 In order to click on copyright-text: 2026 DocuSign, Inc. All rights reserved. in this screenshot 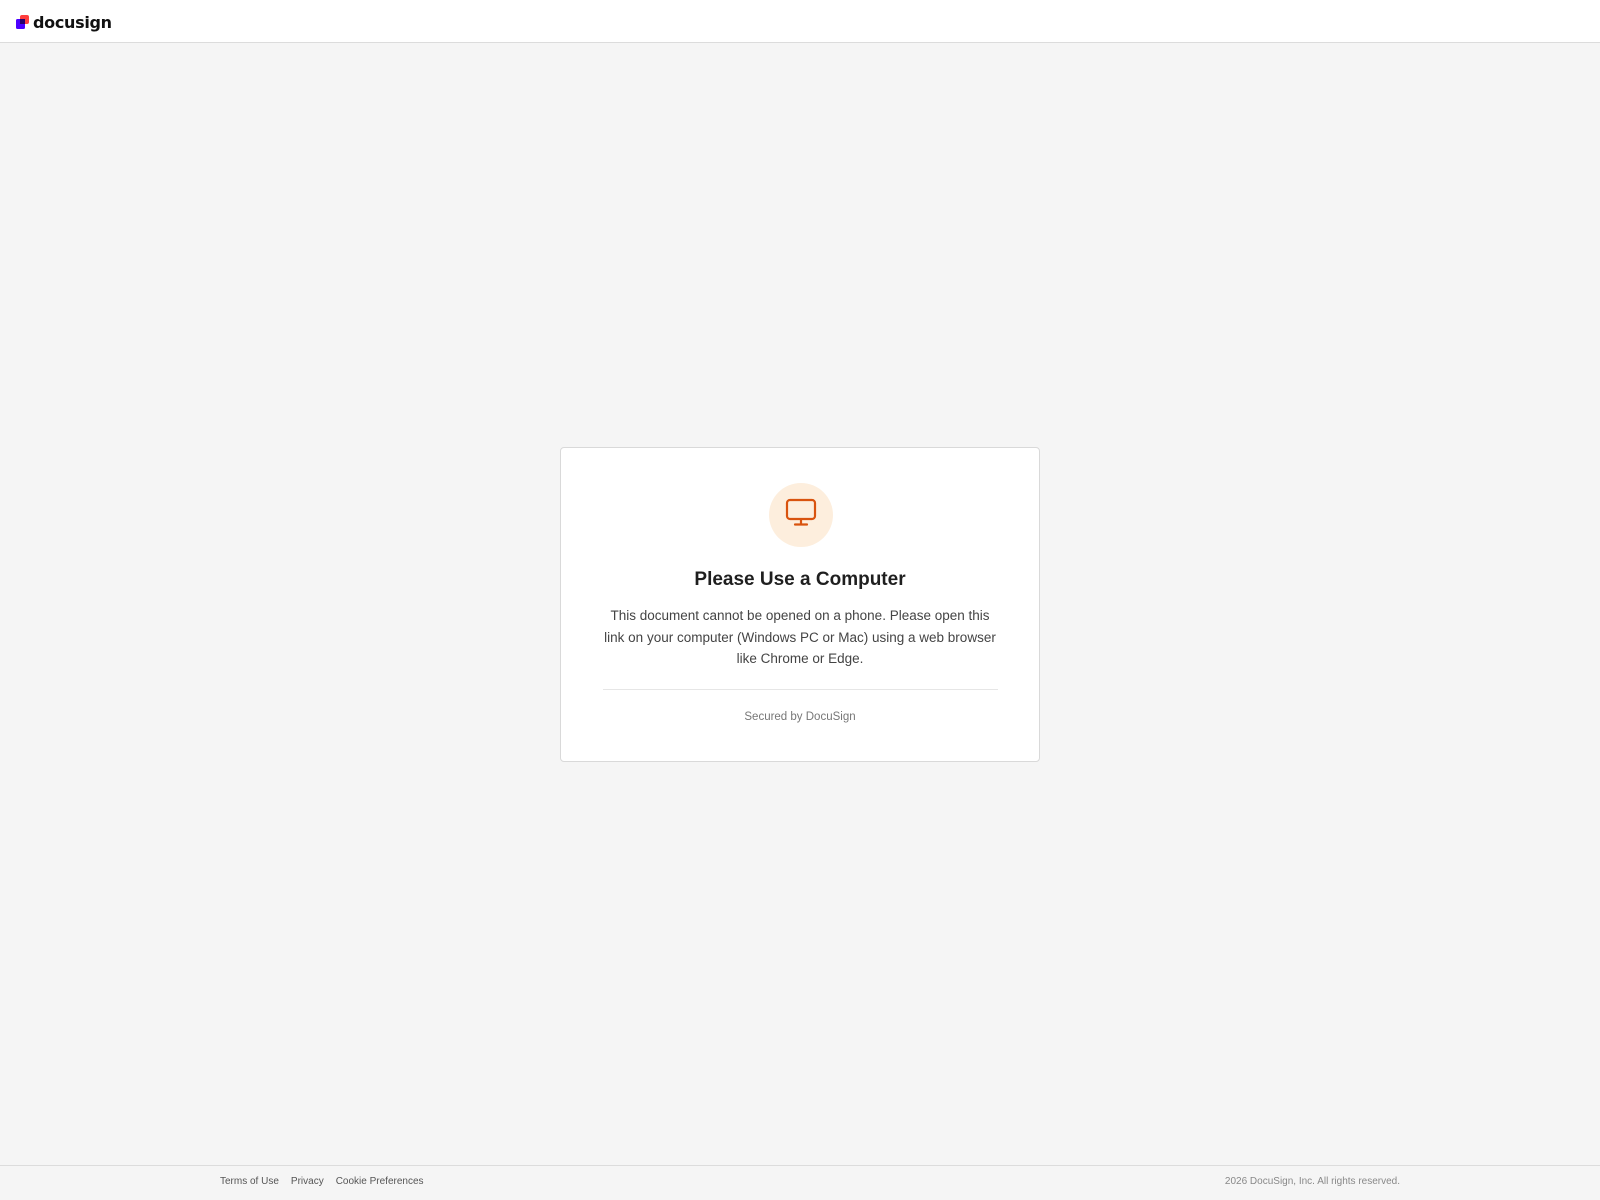, I will do `click(1312, 1181)`.